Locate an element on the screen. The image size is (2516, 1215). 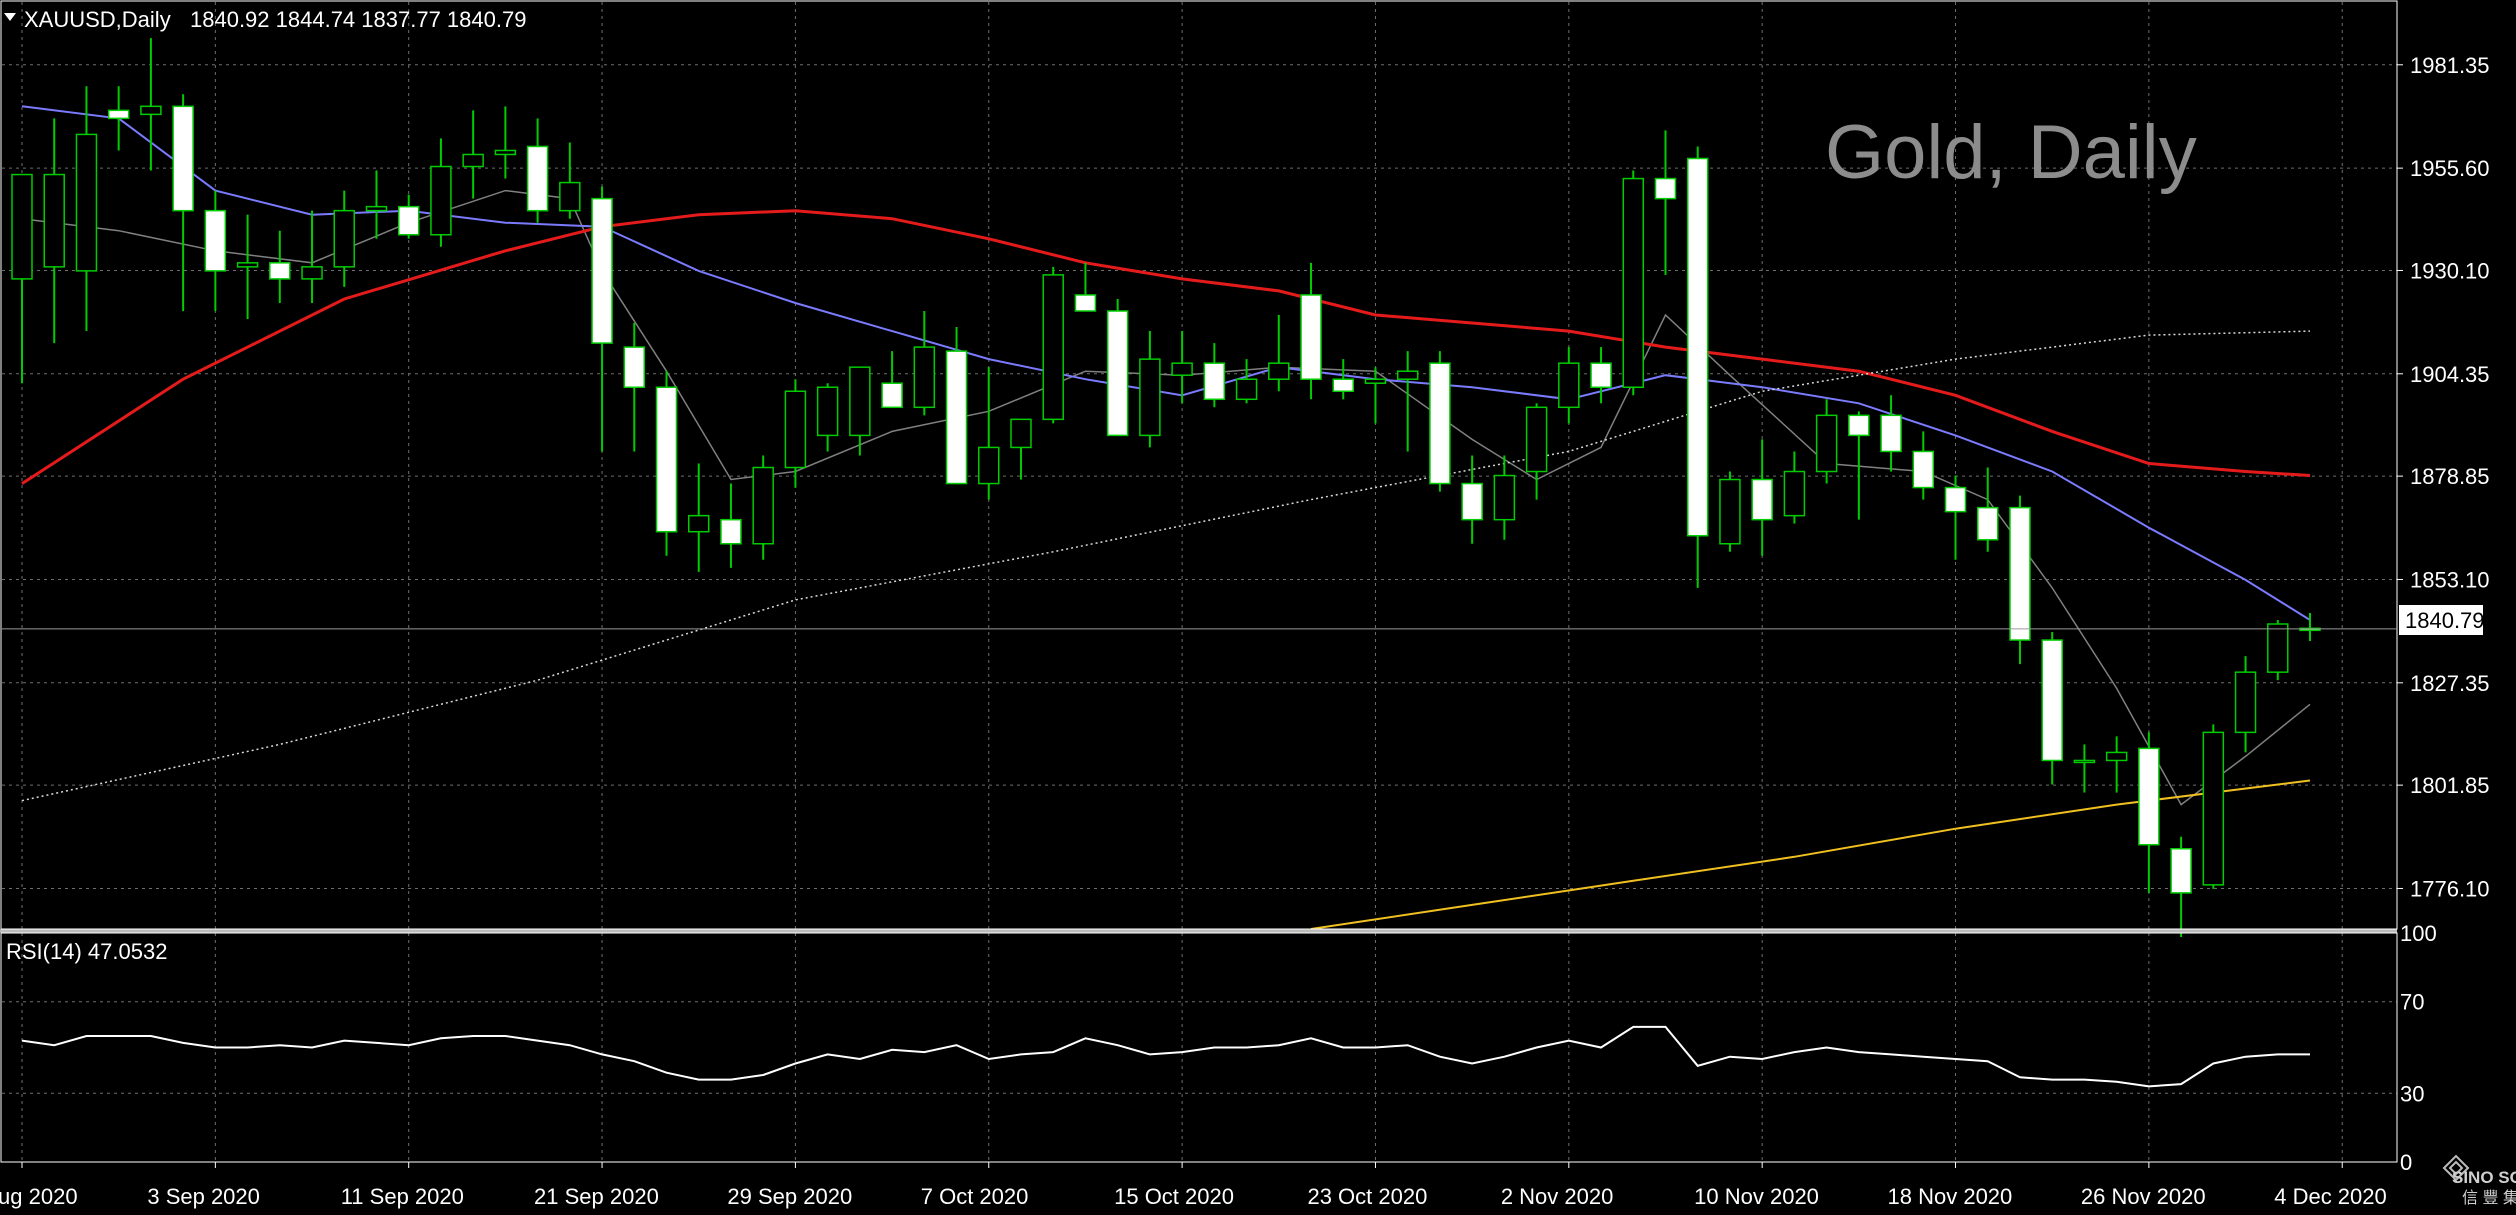
rsi-tick-label: 100 is located at coordinates (2418, 933).